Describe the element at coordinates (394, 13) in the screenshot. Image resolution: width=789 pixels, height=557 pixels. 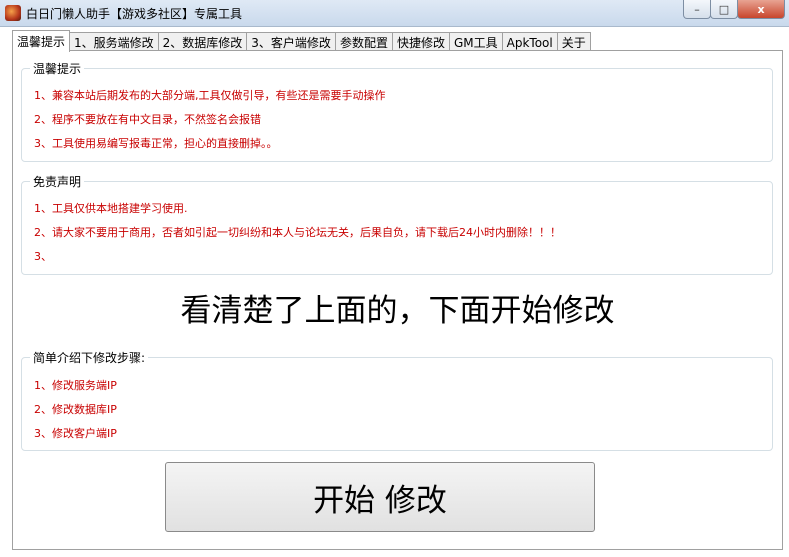
I see `title-bar: 白日门懒人助手【游戏多社区】专属工具 – □ x` at that location.